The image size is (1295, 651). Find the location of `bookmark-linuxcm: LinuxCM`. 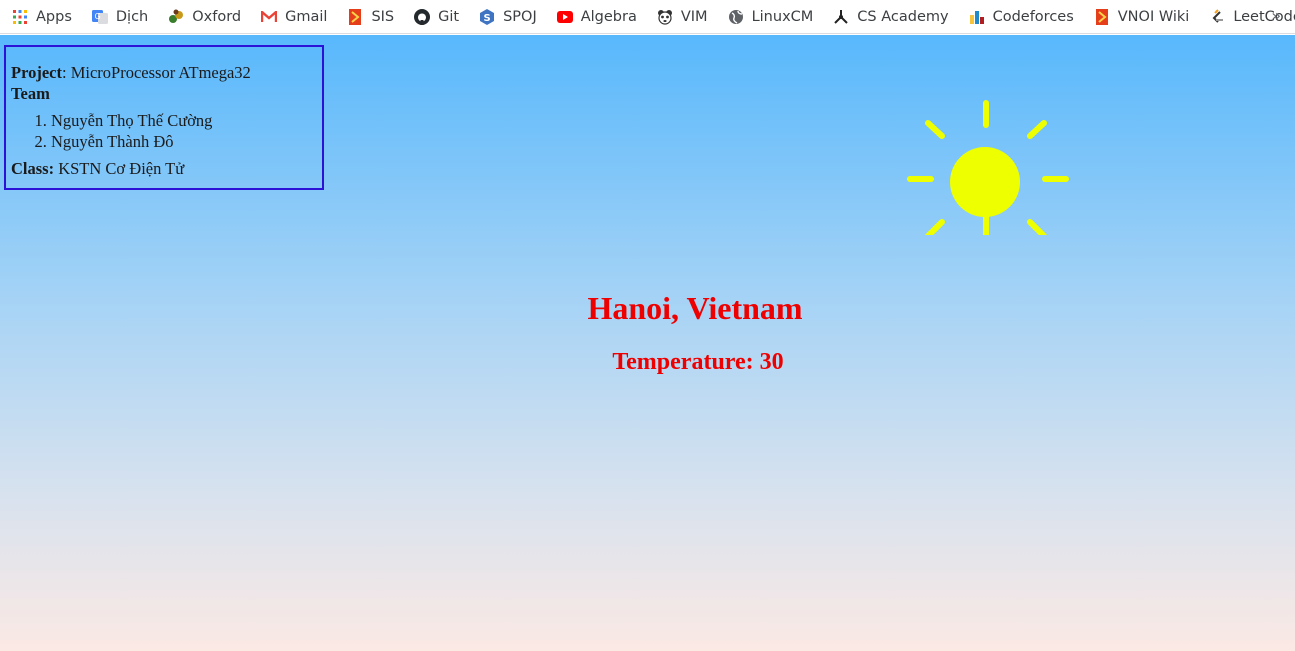

bookmark-linuxcm: LinuxCM is located at coordinates (769, 17).